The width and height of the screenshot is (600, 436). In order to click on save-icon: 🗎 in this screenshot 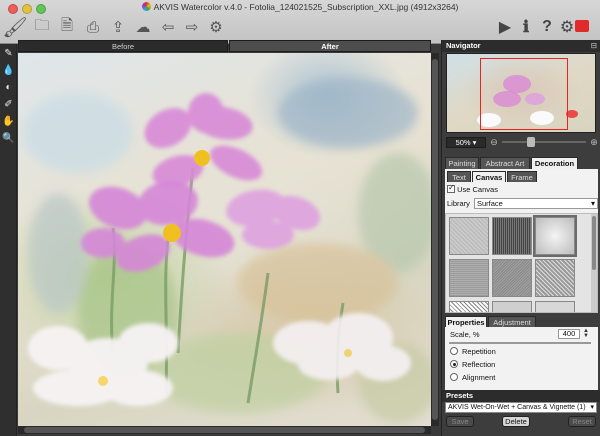, I will do `click(67, 27)`.